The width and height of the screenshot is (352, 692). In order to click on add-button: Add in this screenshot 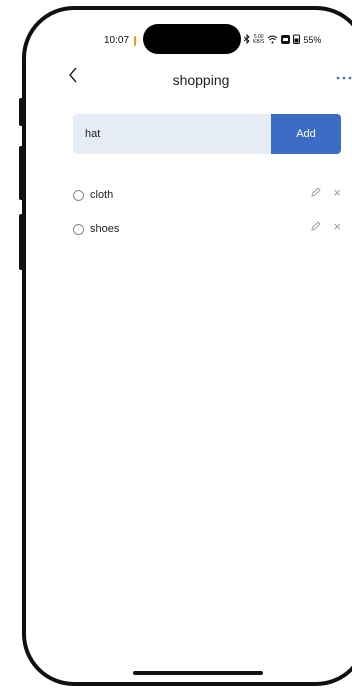, I will do `click(306, 134)`.